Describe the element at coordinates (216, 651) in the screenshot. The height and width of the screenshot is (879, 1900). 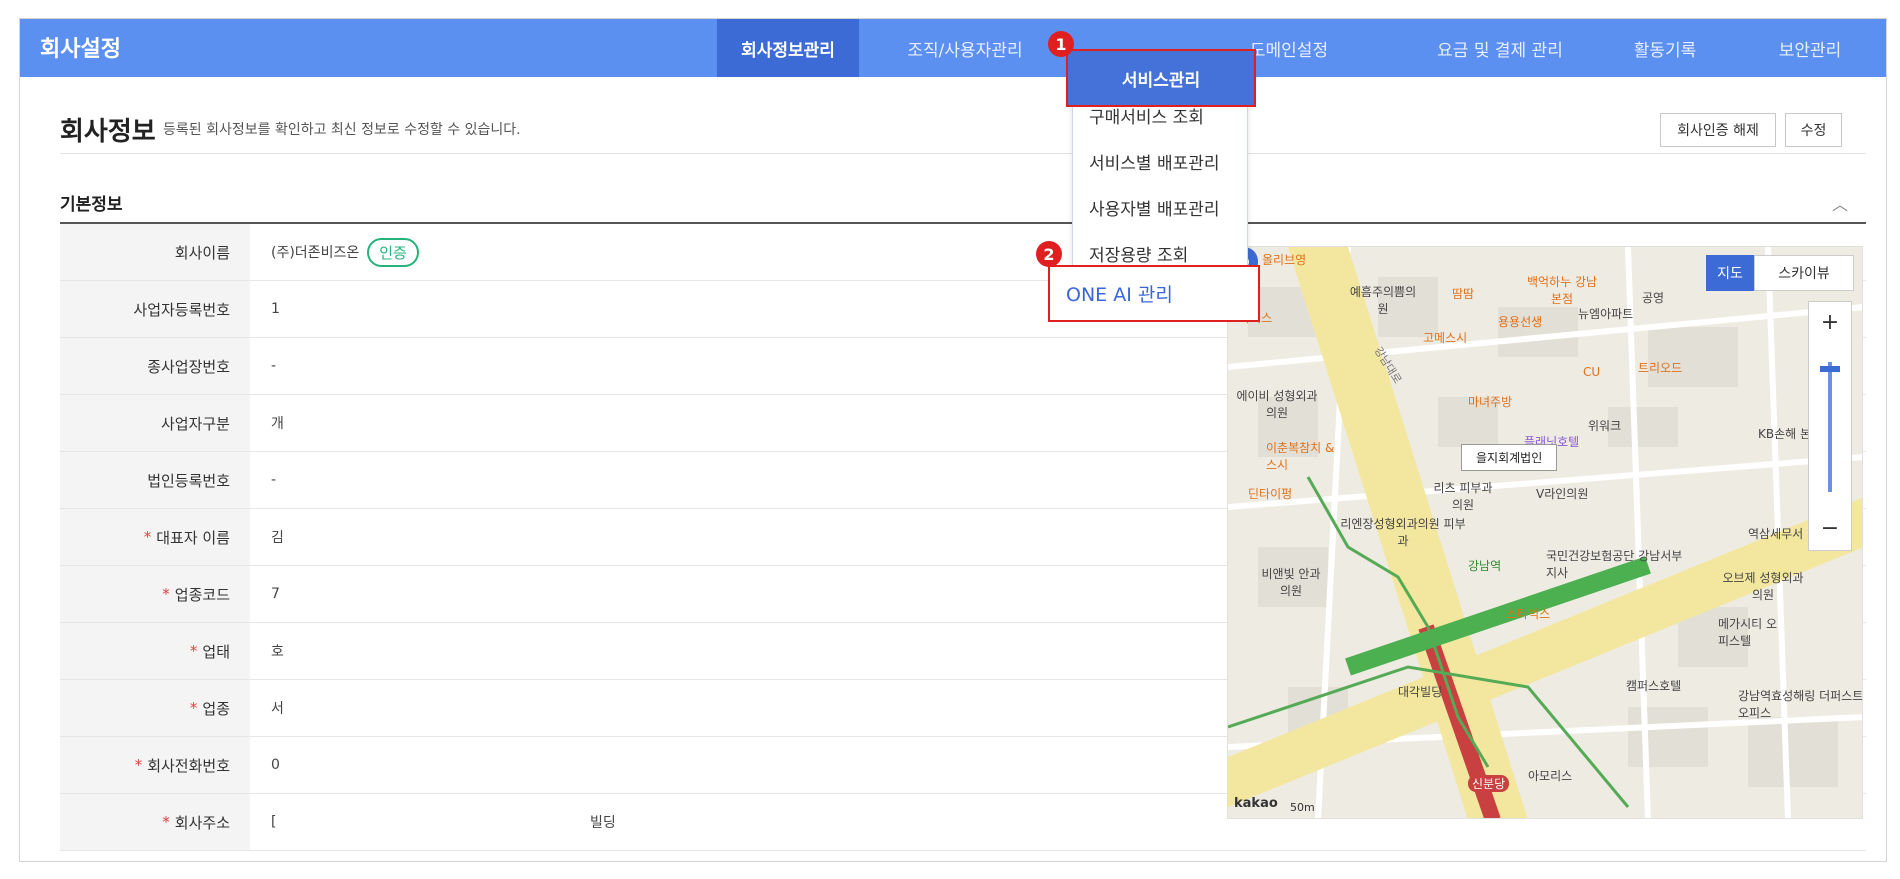
I see `field-label-text: 업태` at that location.